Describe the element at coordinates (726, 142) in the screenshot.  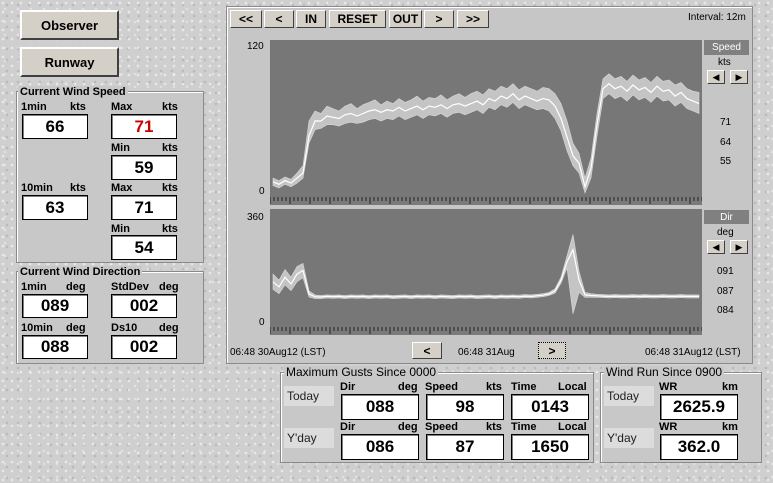
I see `speed-value-mean: 64` at that location.